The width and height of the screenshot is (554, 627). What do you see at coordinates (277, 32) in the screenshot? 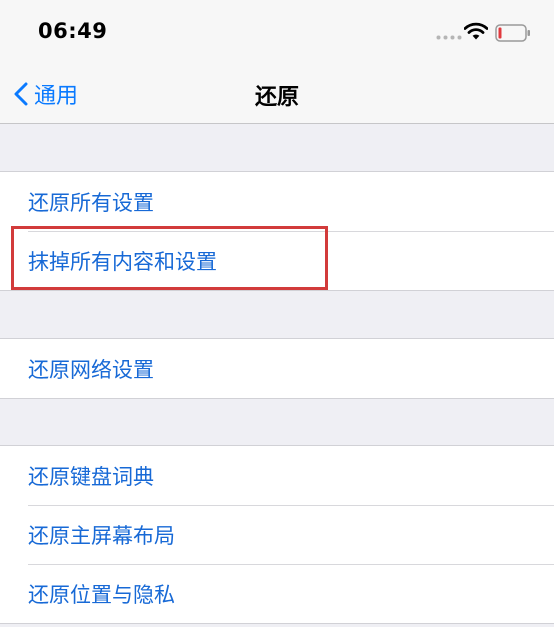
I see `status-bar: 06:49` at bounding box center [277, 32].